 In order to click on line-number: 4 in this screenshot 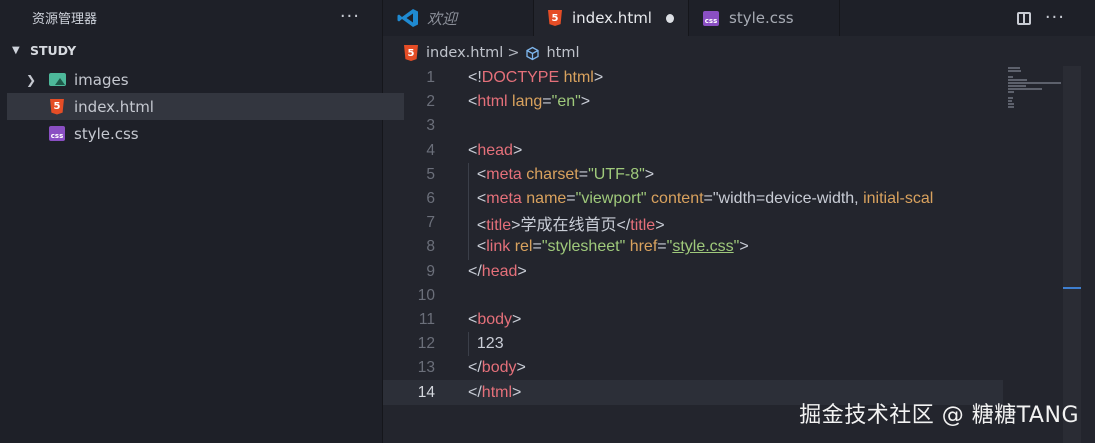, I will do `click(430, 150)`.